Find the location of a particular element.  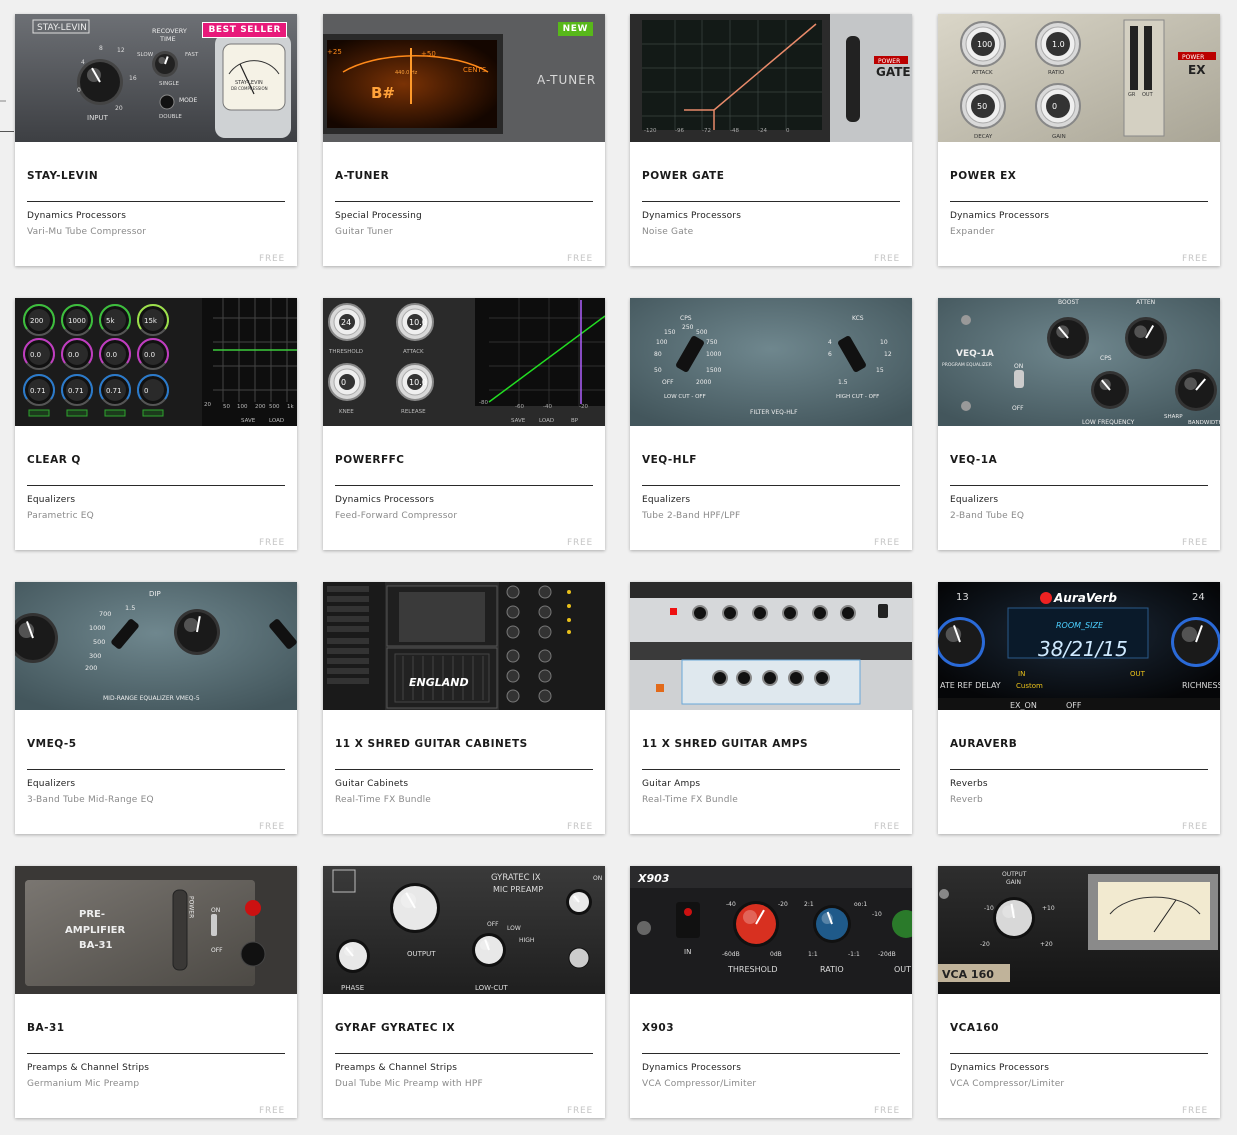

thumb-label: 500 is located at coordinates (702, 332).